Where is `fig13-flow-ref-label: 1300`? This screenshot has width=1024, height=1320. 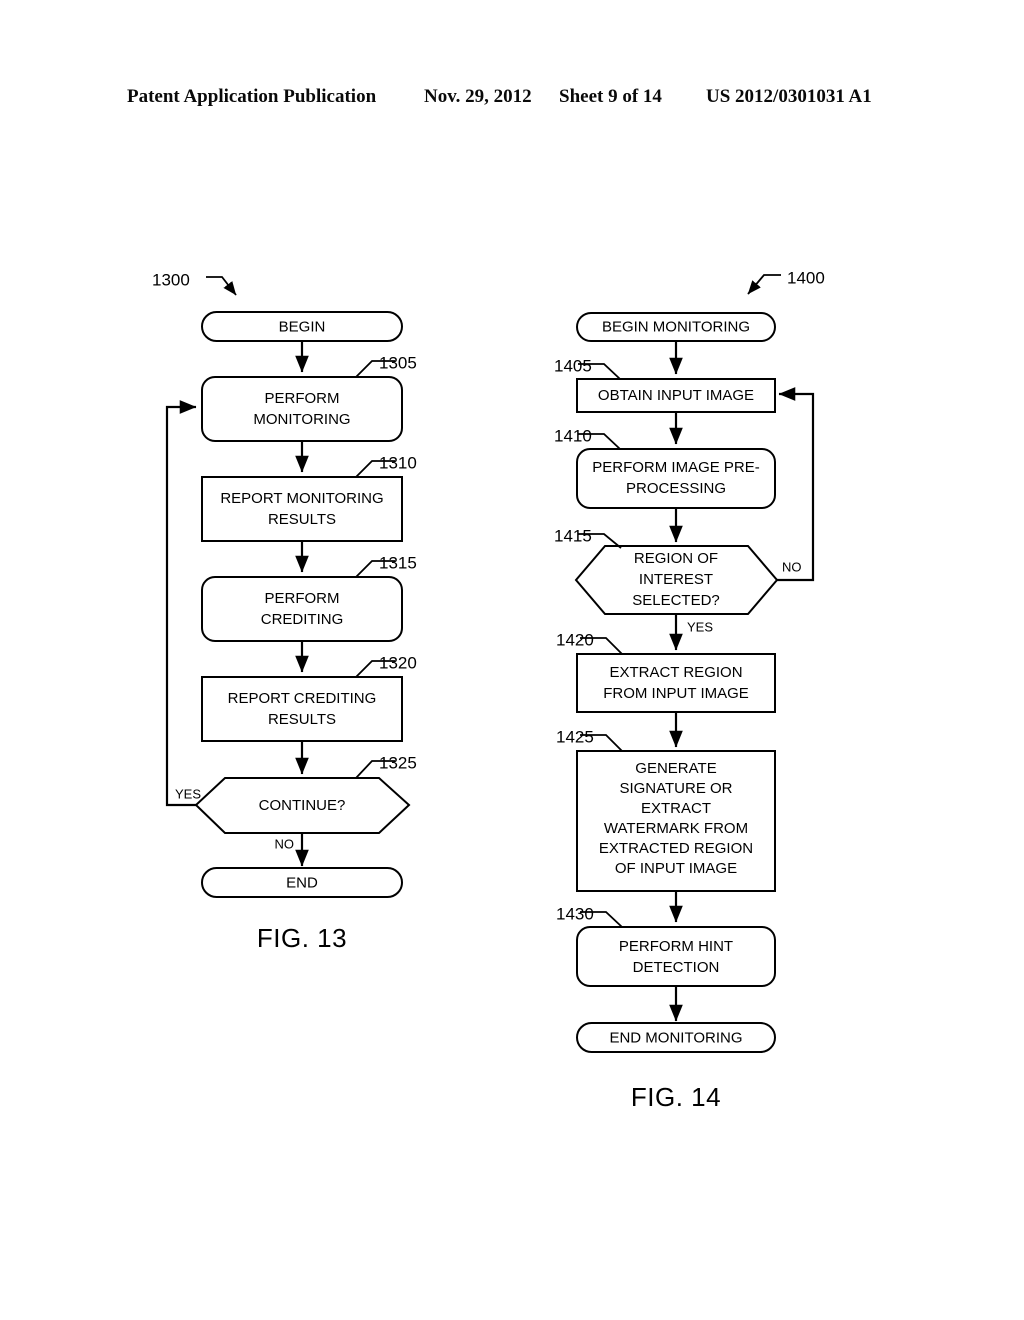
fig13-flow-ref-label: 1300 is located at coordinates (171, 279).